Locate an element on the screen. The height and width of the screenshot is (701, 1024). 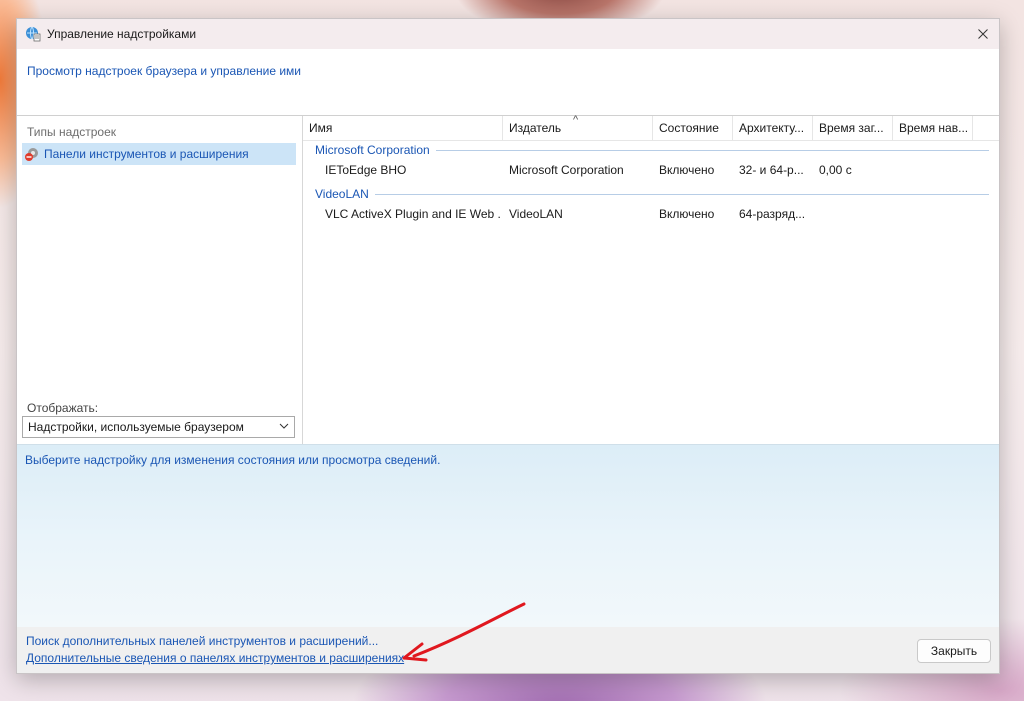
close-button: Закрыть is located at coordinates (954, 651).